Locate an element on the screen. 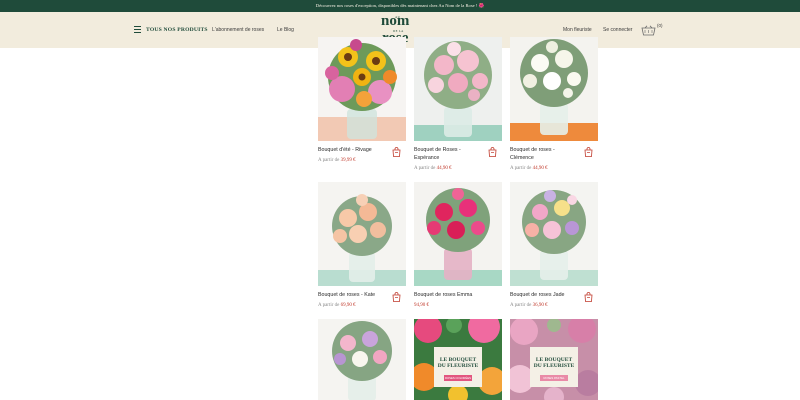 This screenshot has width=800, height=400. product-card: LE BOUQUET DU FLEURISTE ROSES PASTEL is located at coordinates (554, 359).